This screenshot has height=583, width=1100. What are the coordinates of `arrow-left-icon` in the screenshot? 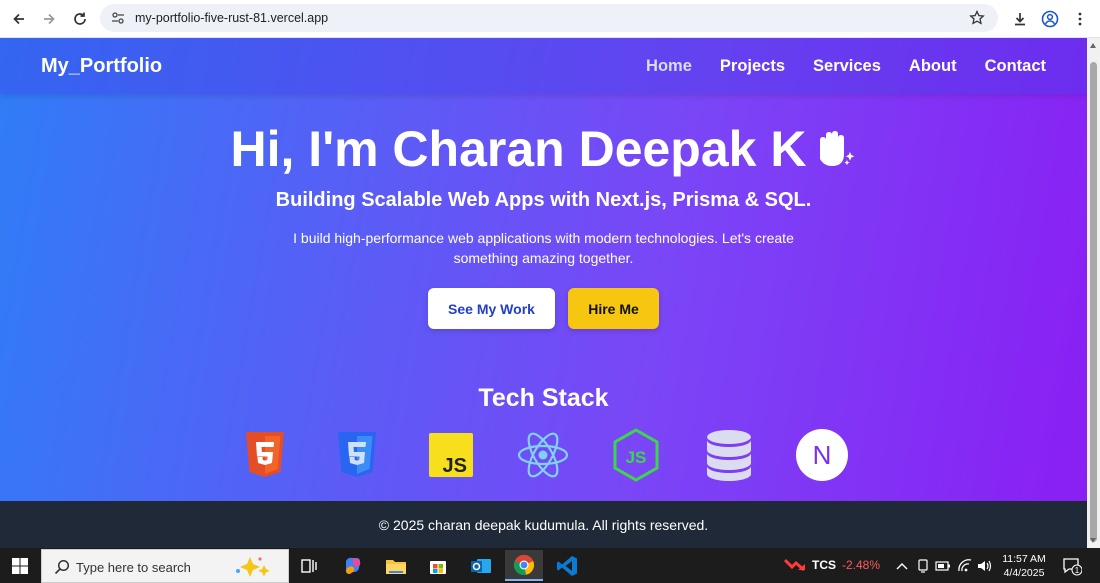 It's located at (18, 19).